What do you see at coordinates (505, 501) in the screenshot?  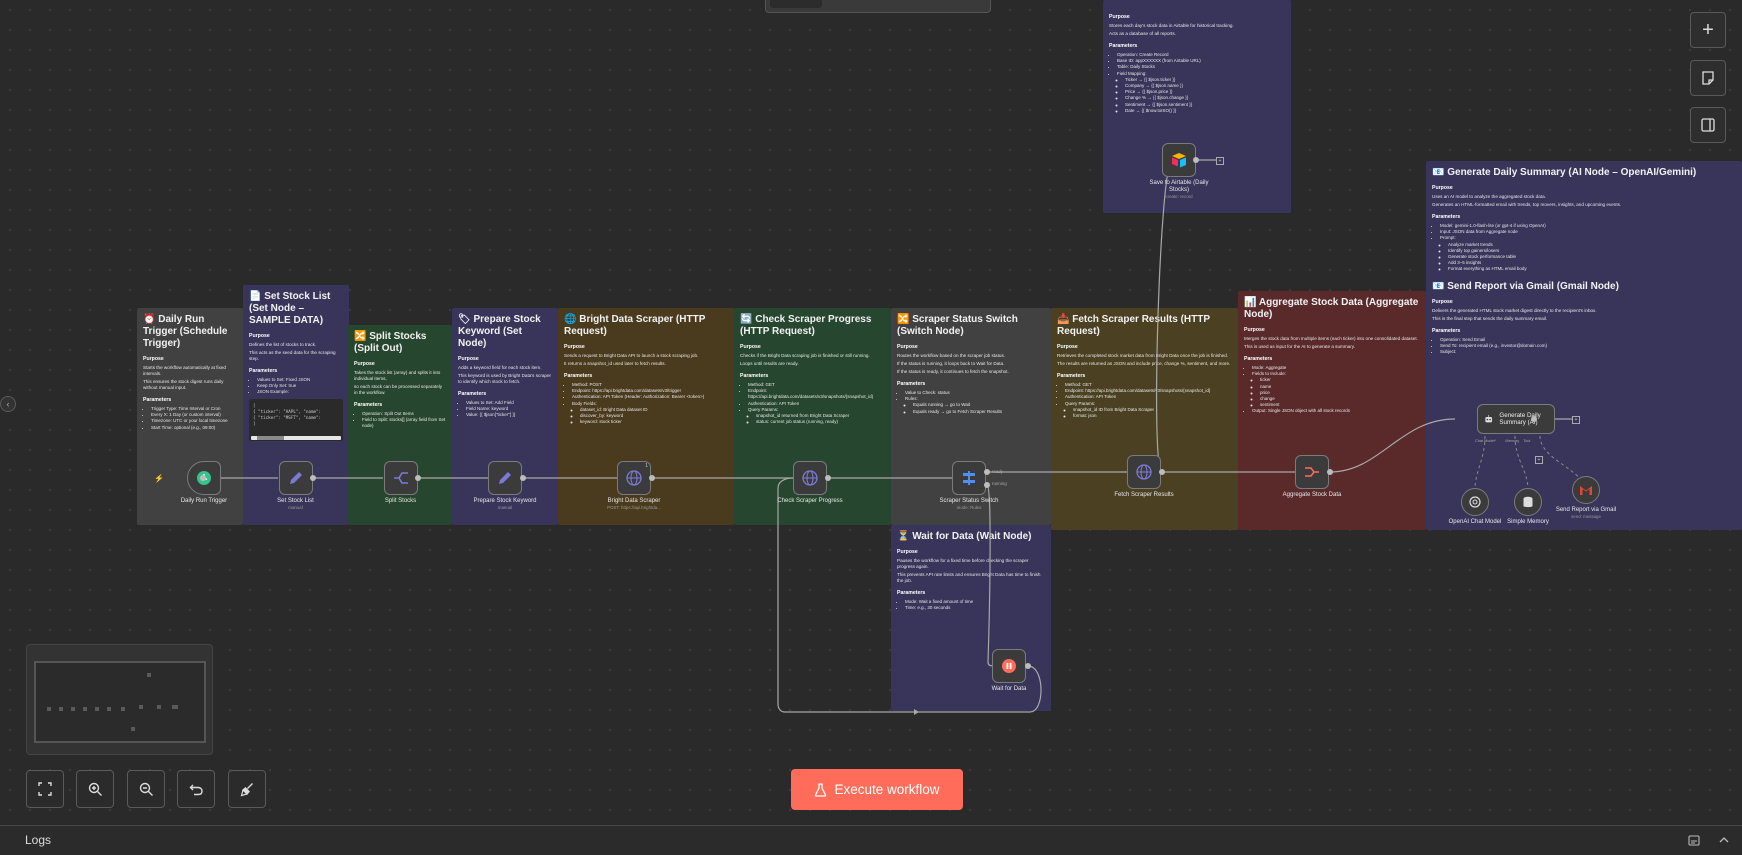 I see `node-label: Prepare Stock Keyword` at bounding box center [505, 501].